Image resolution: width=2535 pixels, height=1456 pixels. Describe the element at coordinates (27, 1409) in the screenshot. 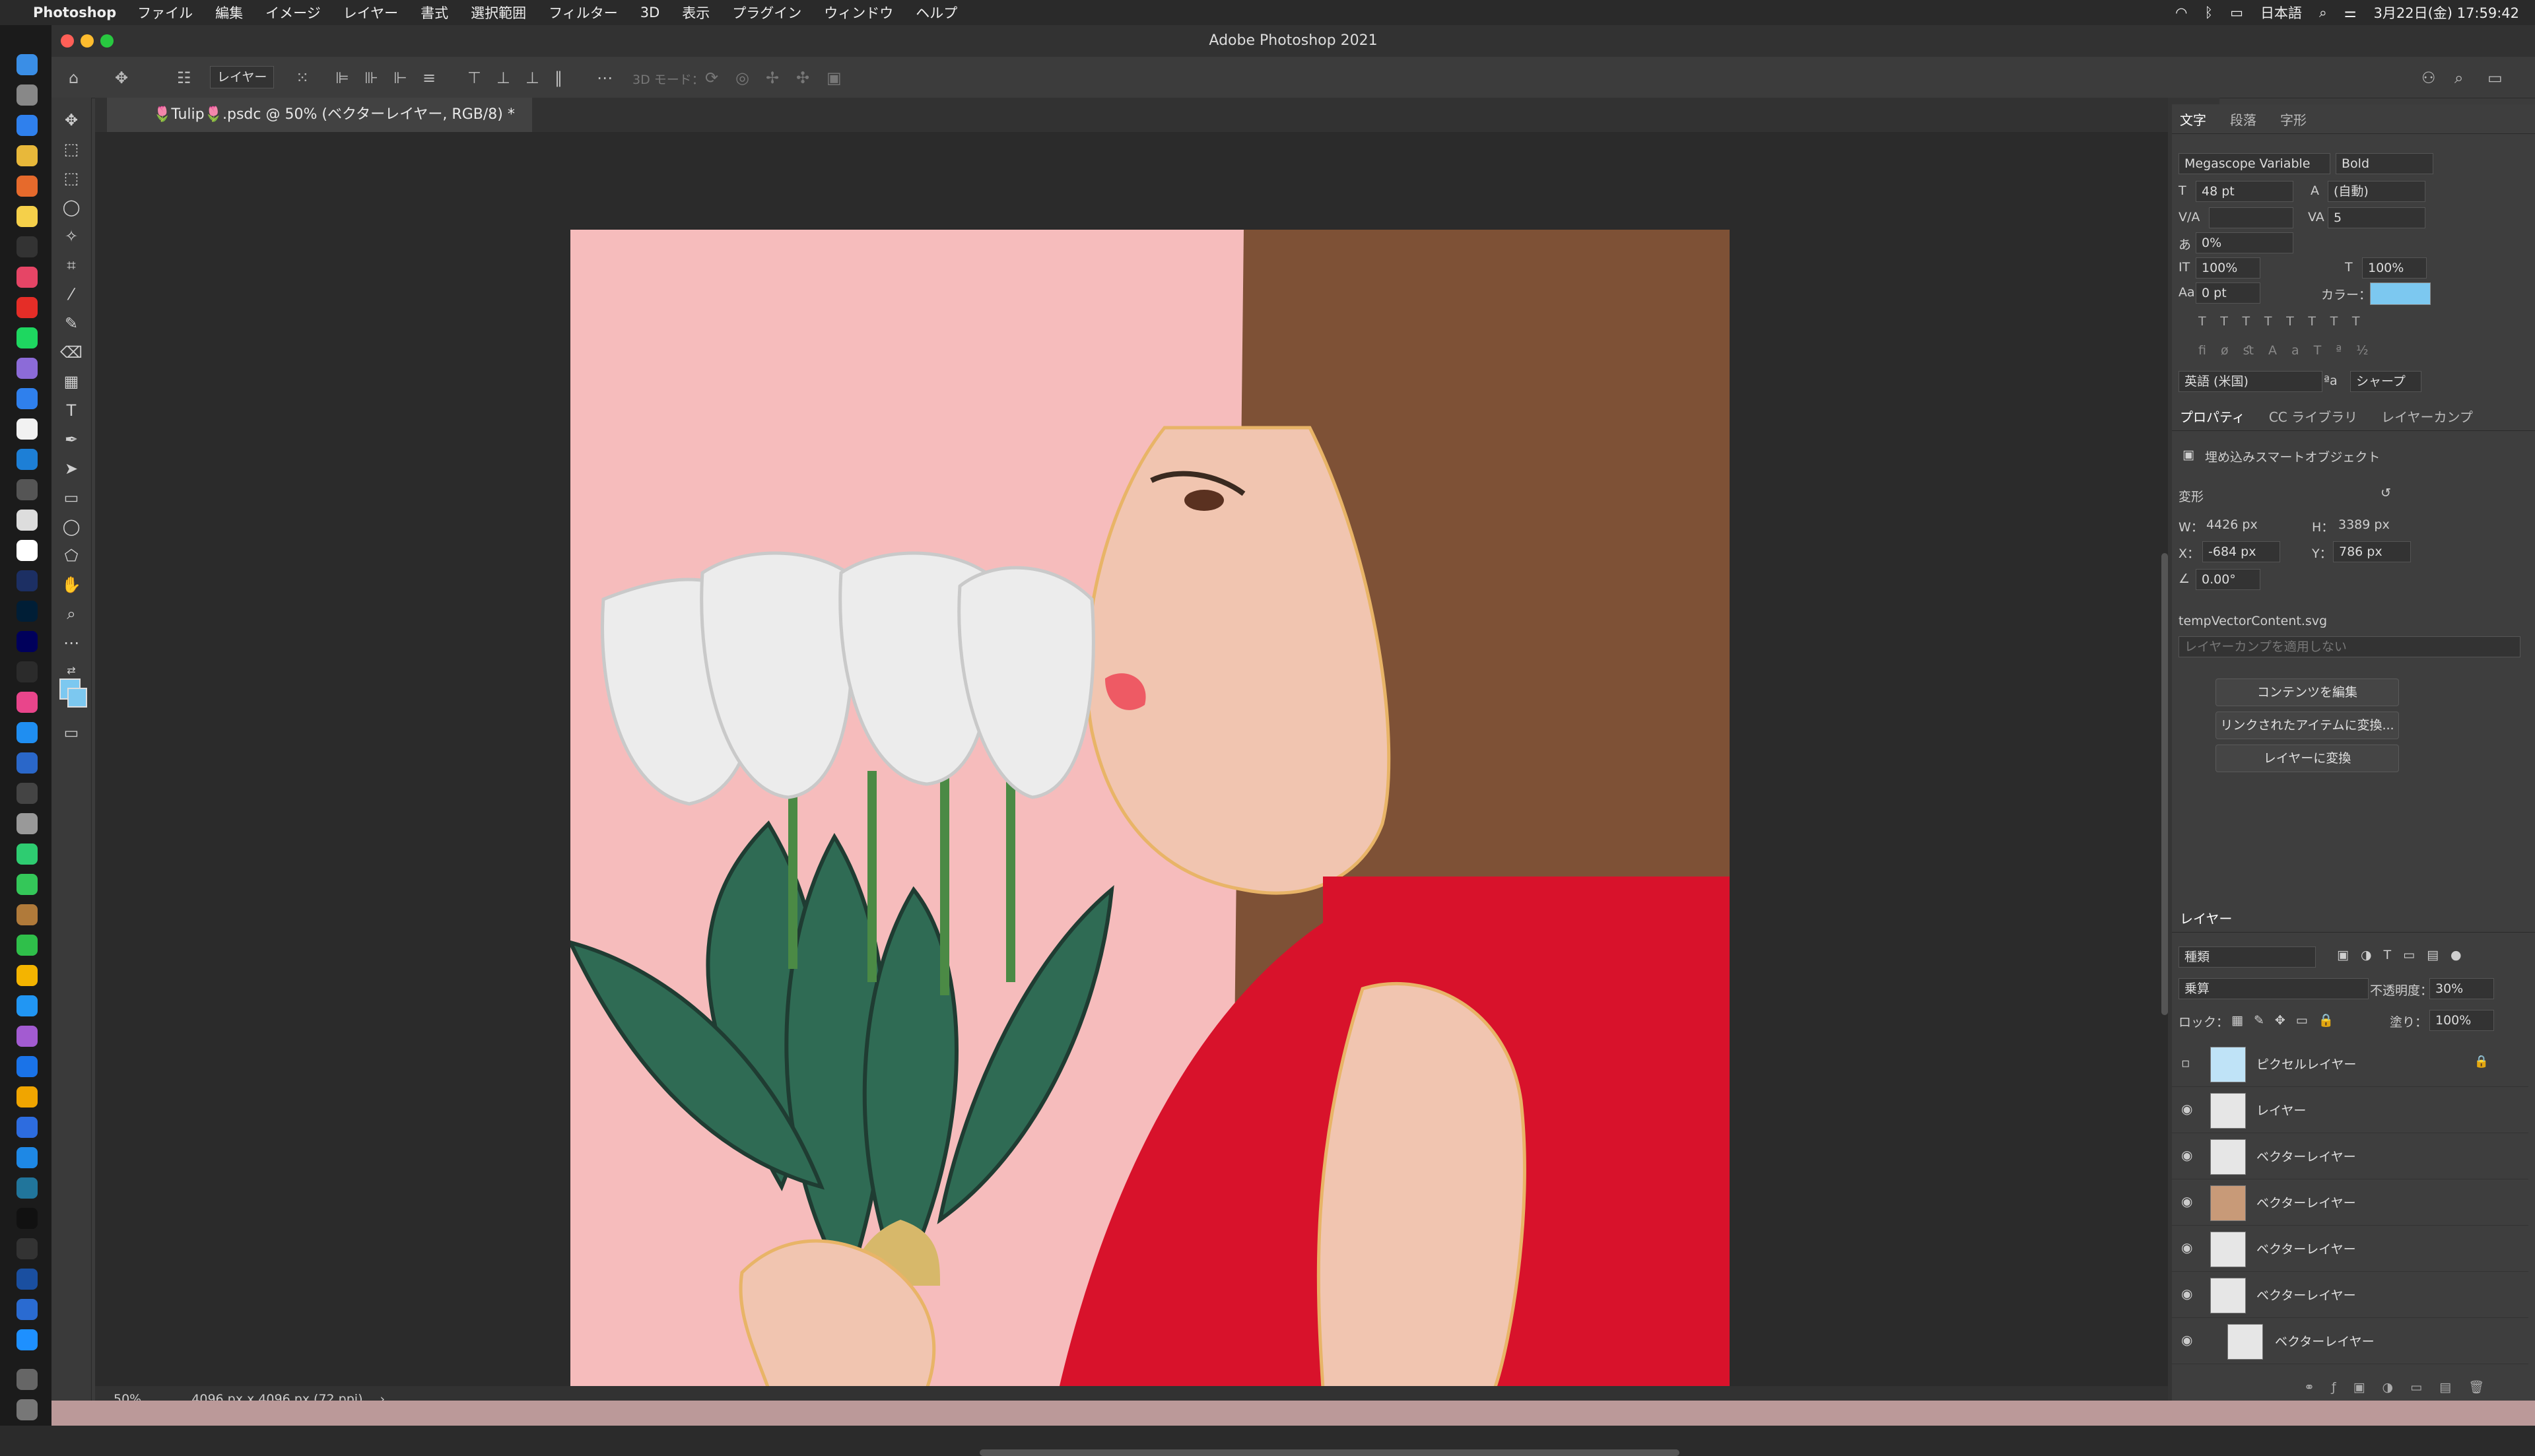

I see `trash-icon` at that location.